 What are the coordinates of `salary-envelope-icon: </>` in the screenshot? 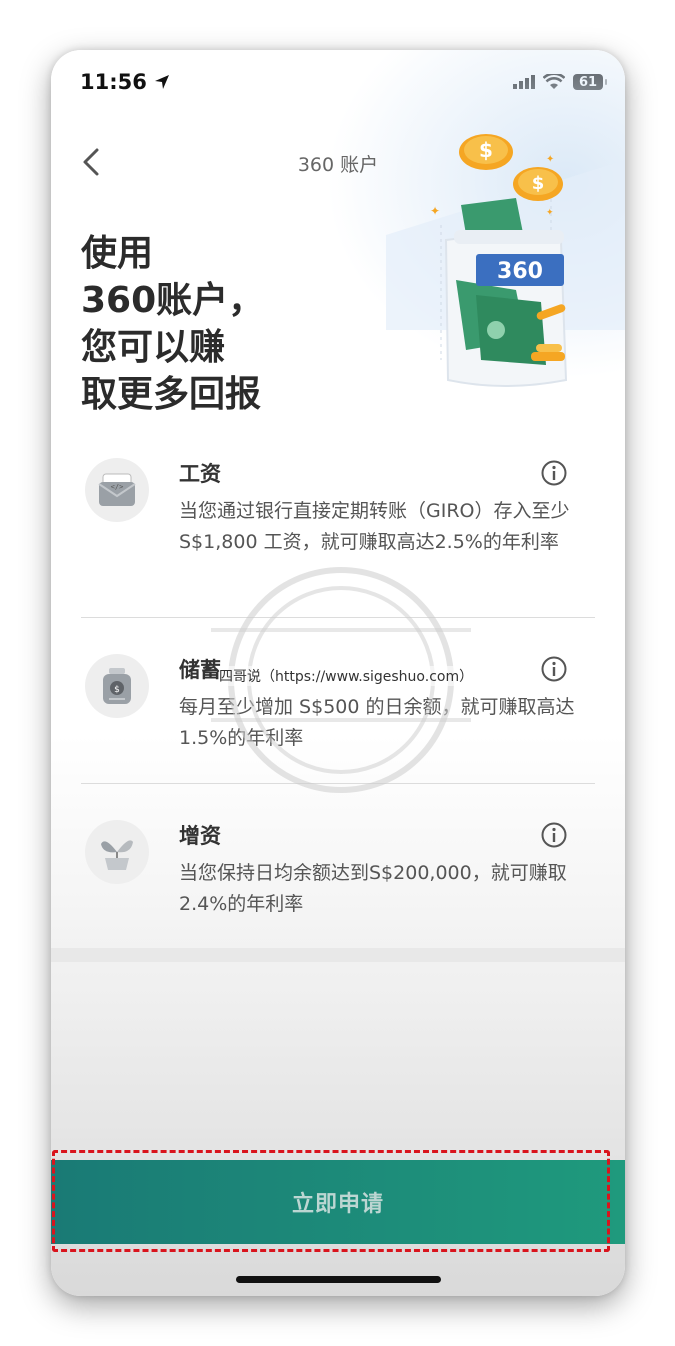 It's located at (117, 490).